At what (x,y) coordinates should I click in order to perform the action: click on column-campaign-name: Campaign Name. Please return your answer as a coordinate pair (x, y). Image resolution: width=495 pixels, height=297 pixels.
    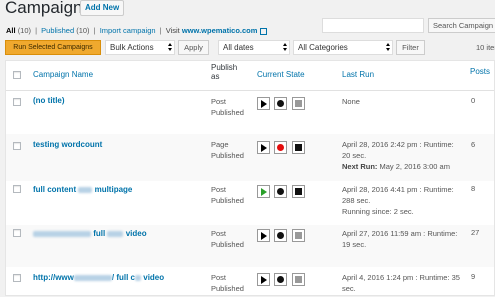
    Looking at the image, I should click on (63, 74).